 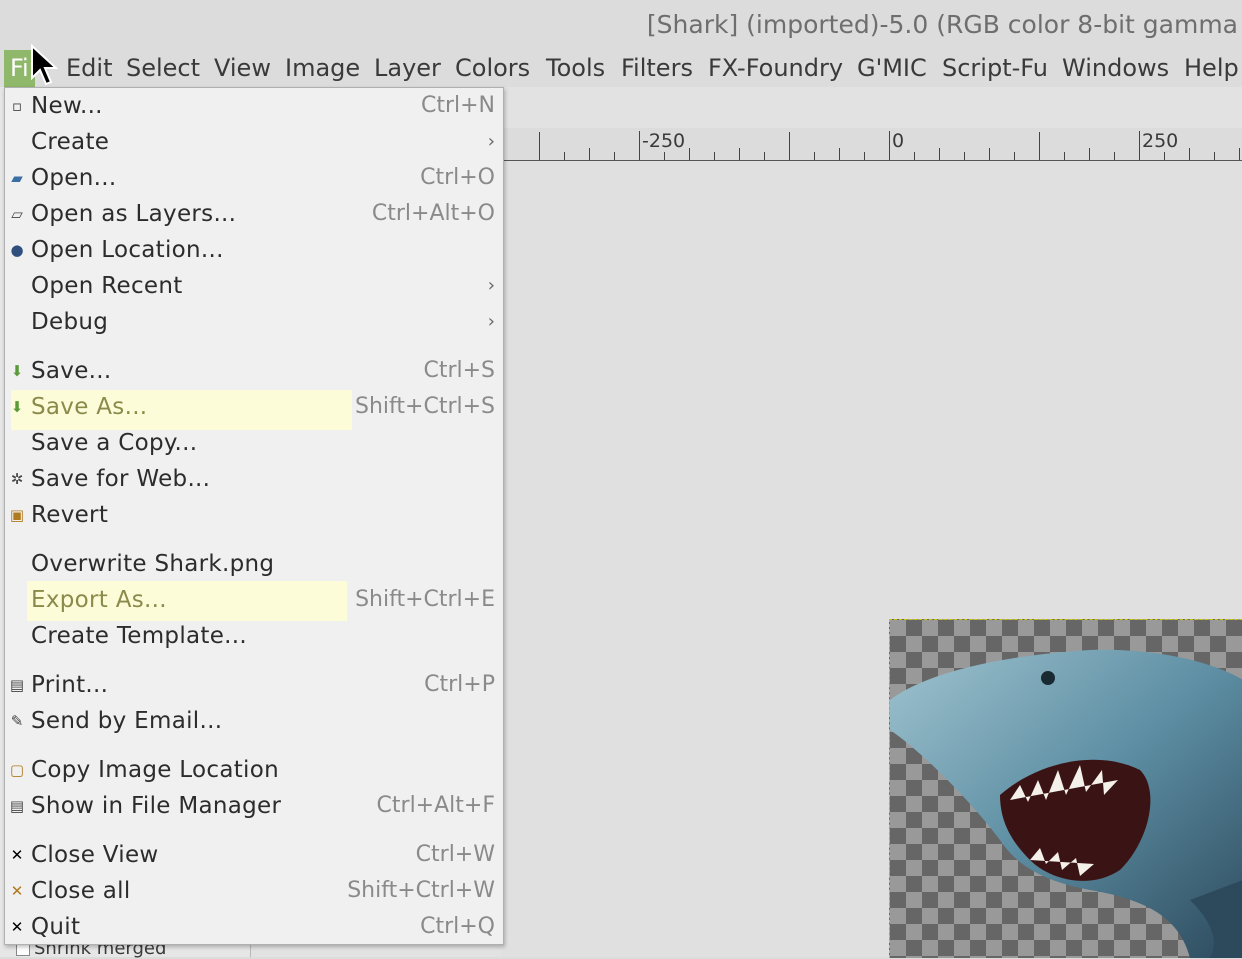 What do you see at coordinates (254, 142) in the screenshot?
I see `menu-item-create: Create ›` at bounding box center [254, 142].